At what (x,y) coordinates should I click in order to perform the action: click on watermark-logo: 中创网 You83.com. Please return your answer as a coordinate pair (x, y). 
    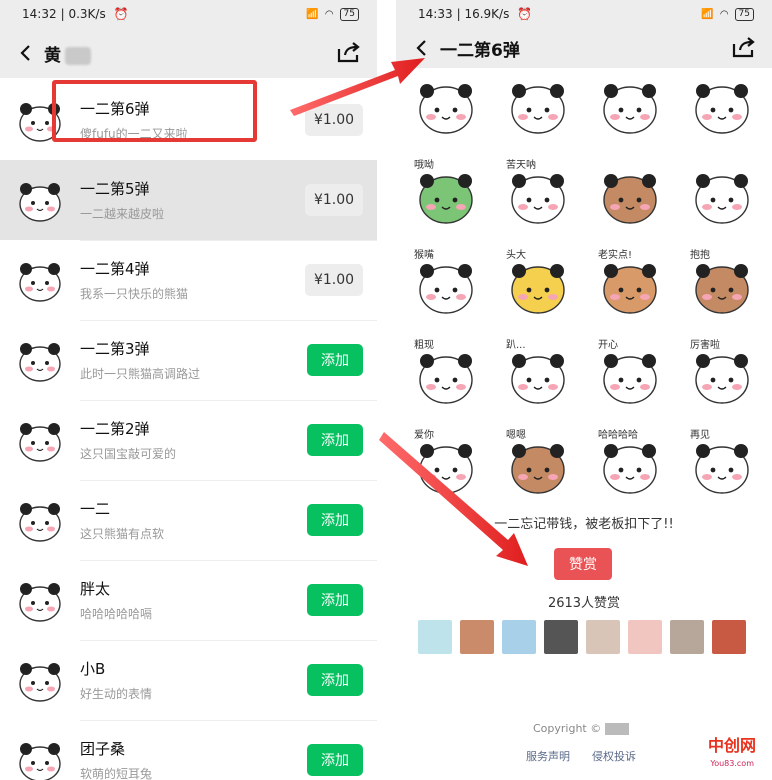
    Looking at the image, I should click on (724, 754).